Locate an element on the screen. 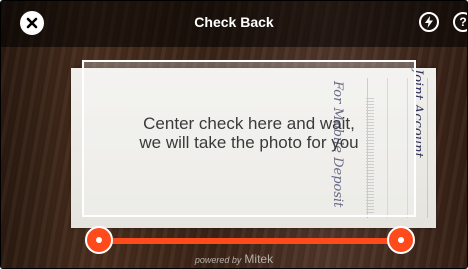  powered-by-brand: Mitek is located at coordinates (259, 259).